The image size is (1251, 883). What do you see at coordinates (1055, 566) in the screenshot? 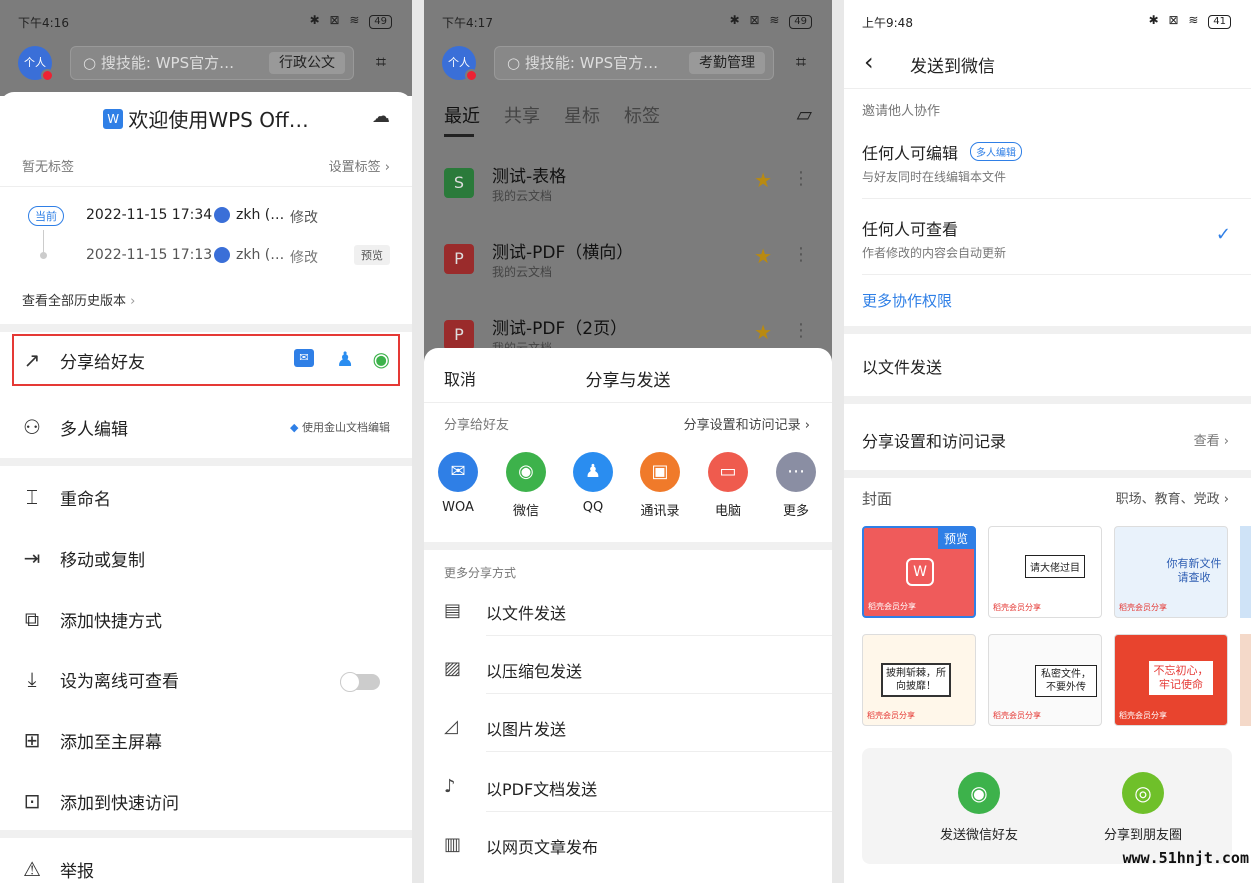
I see `cover-text: 请大佬过目` at bounding box center [1055, 566].